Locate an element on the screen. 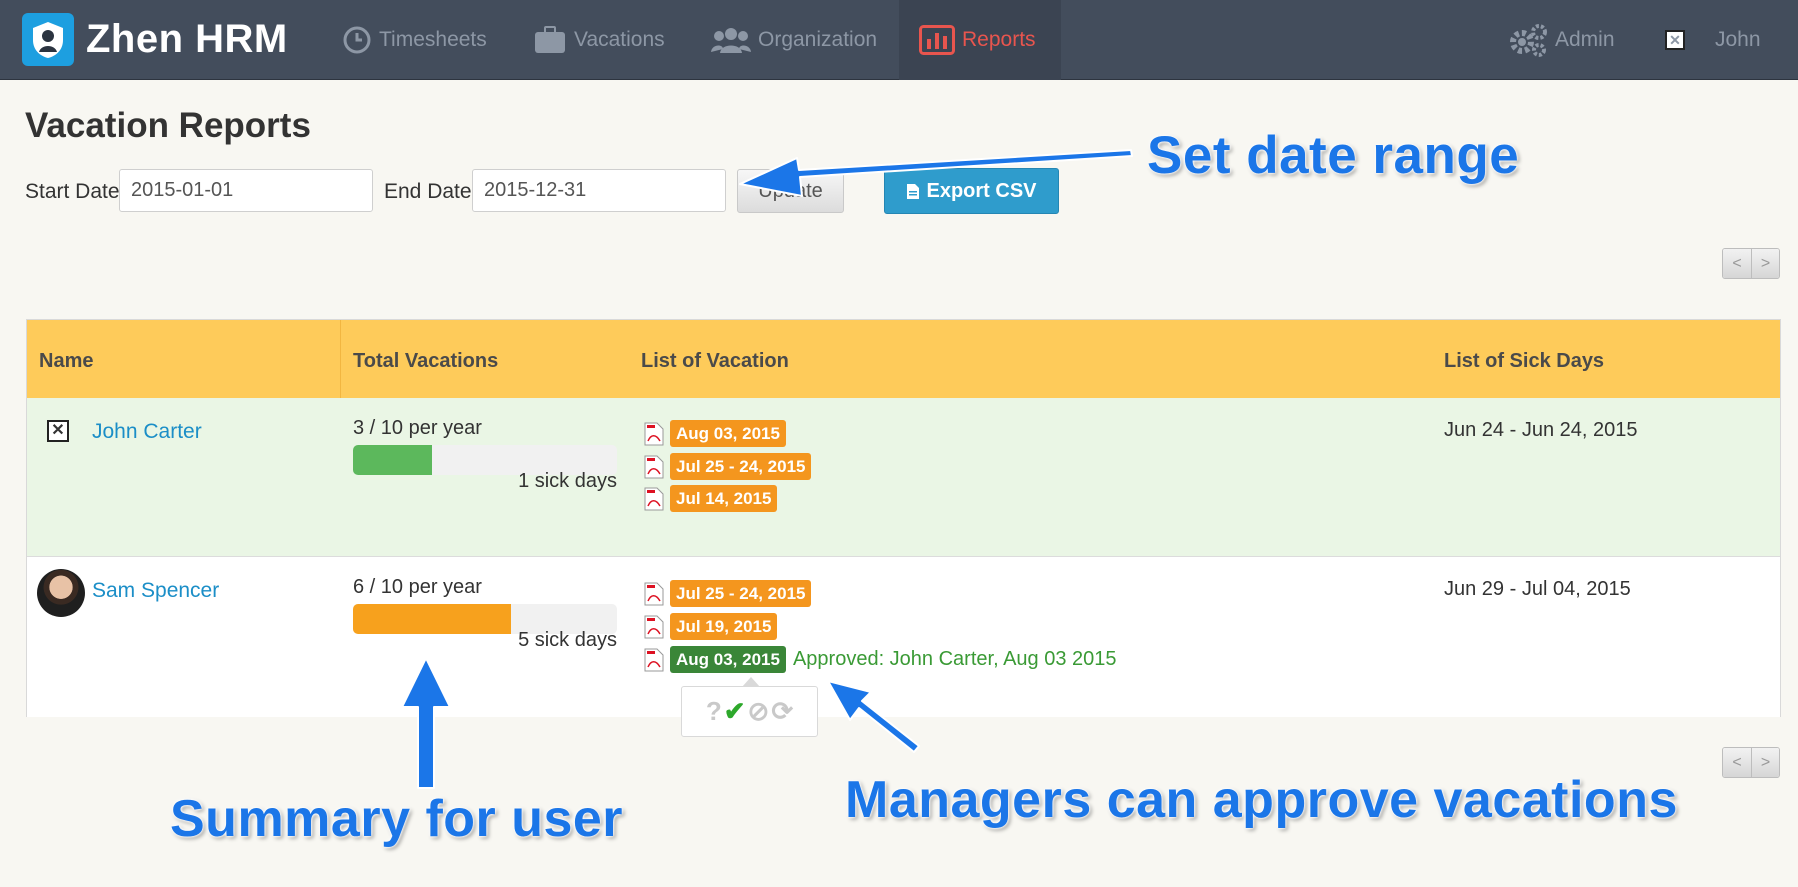 The height and width of the screenshot is (887, 1798). annotation-summary-for-user: Summary for user is located at coordinates (397, 819).